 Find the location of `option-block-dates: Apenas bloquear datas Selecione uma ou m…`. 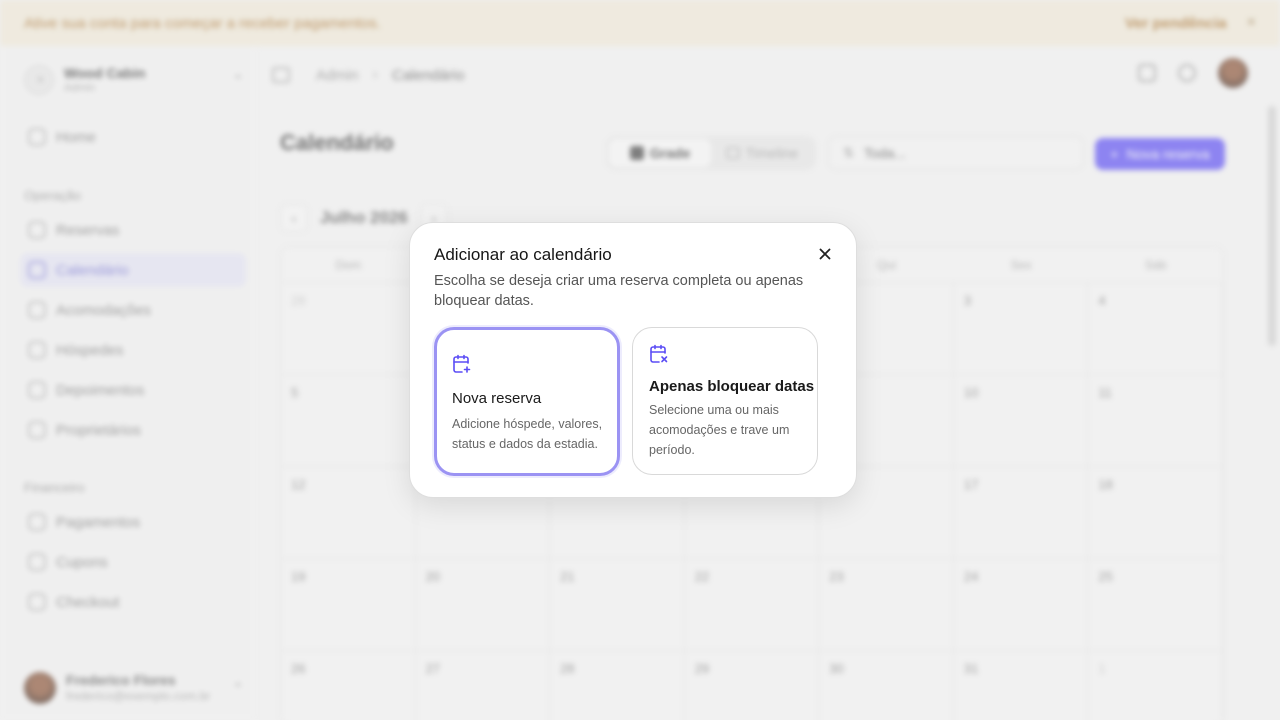

option-block-dates: Apenas bloquear datas Selecione uma ou m… is located at coordinates (725, 401).